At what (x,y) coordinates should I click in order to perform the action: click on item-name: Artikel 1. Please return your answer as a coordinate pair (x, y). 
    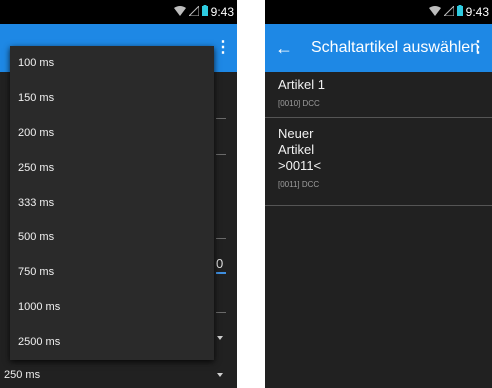
    Looking at the image, I should click on (301, 84).